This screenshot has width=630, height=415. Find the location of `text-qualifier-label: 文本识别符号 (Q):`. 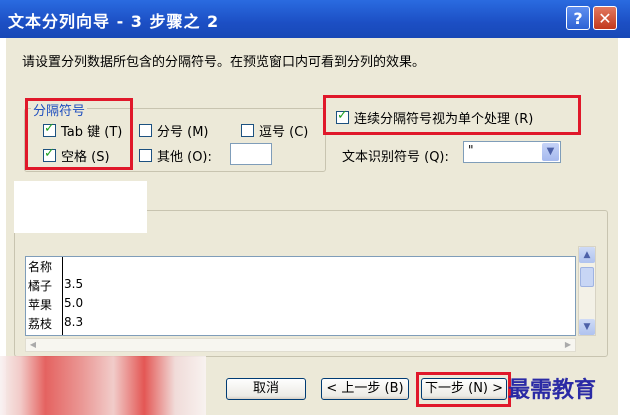

text-qualifier-label: 文本识别符号 (Q): is located at coordinates (395, 157).